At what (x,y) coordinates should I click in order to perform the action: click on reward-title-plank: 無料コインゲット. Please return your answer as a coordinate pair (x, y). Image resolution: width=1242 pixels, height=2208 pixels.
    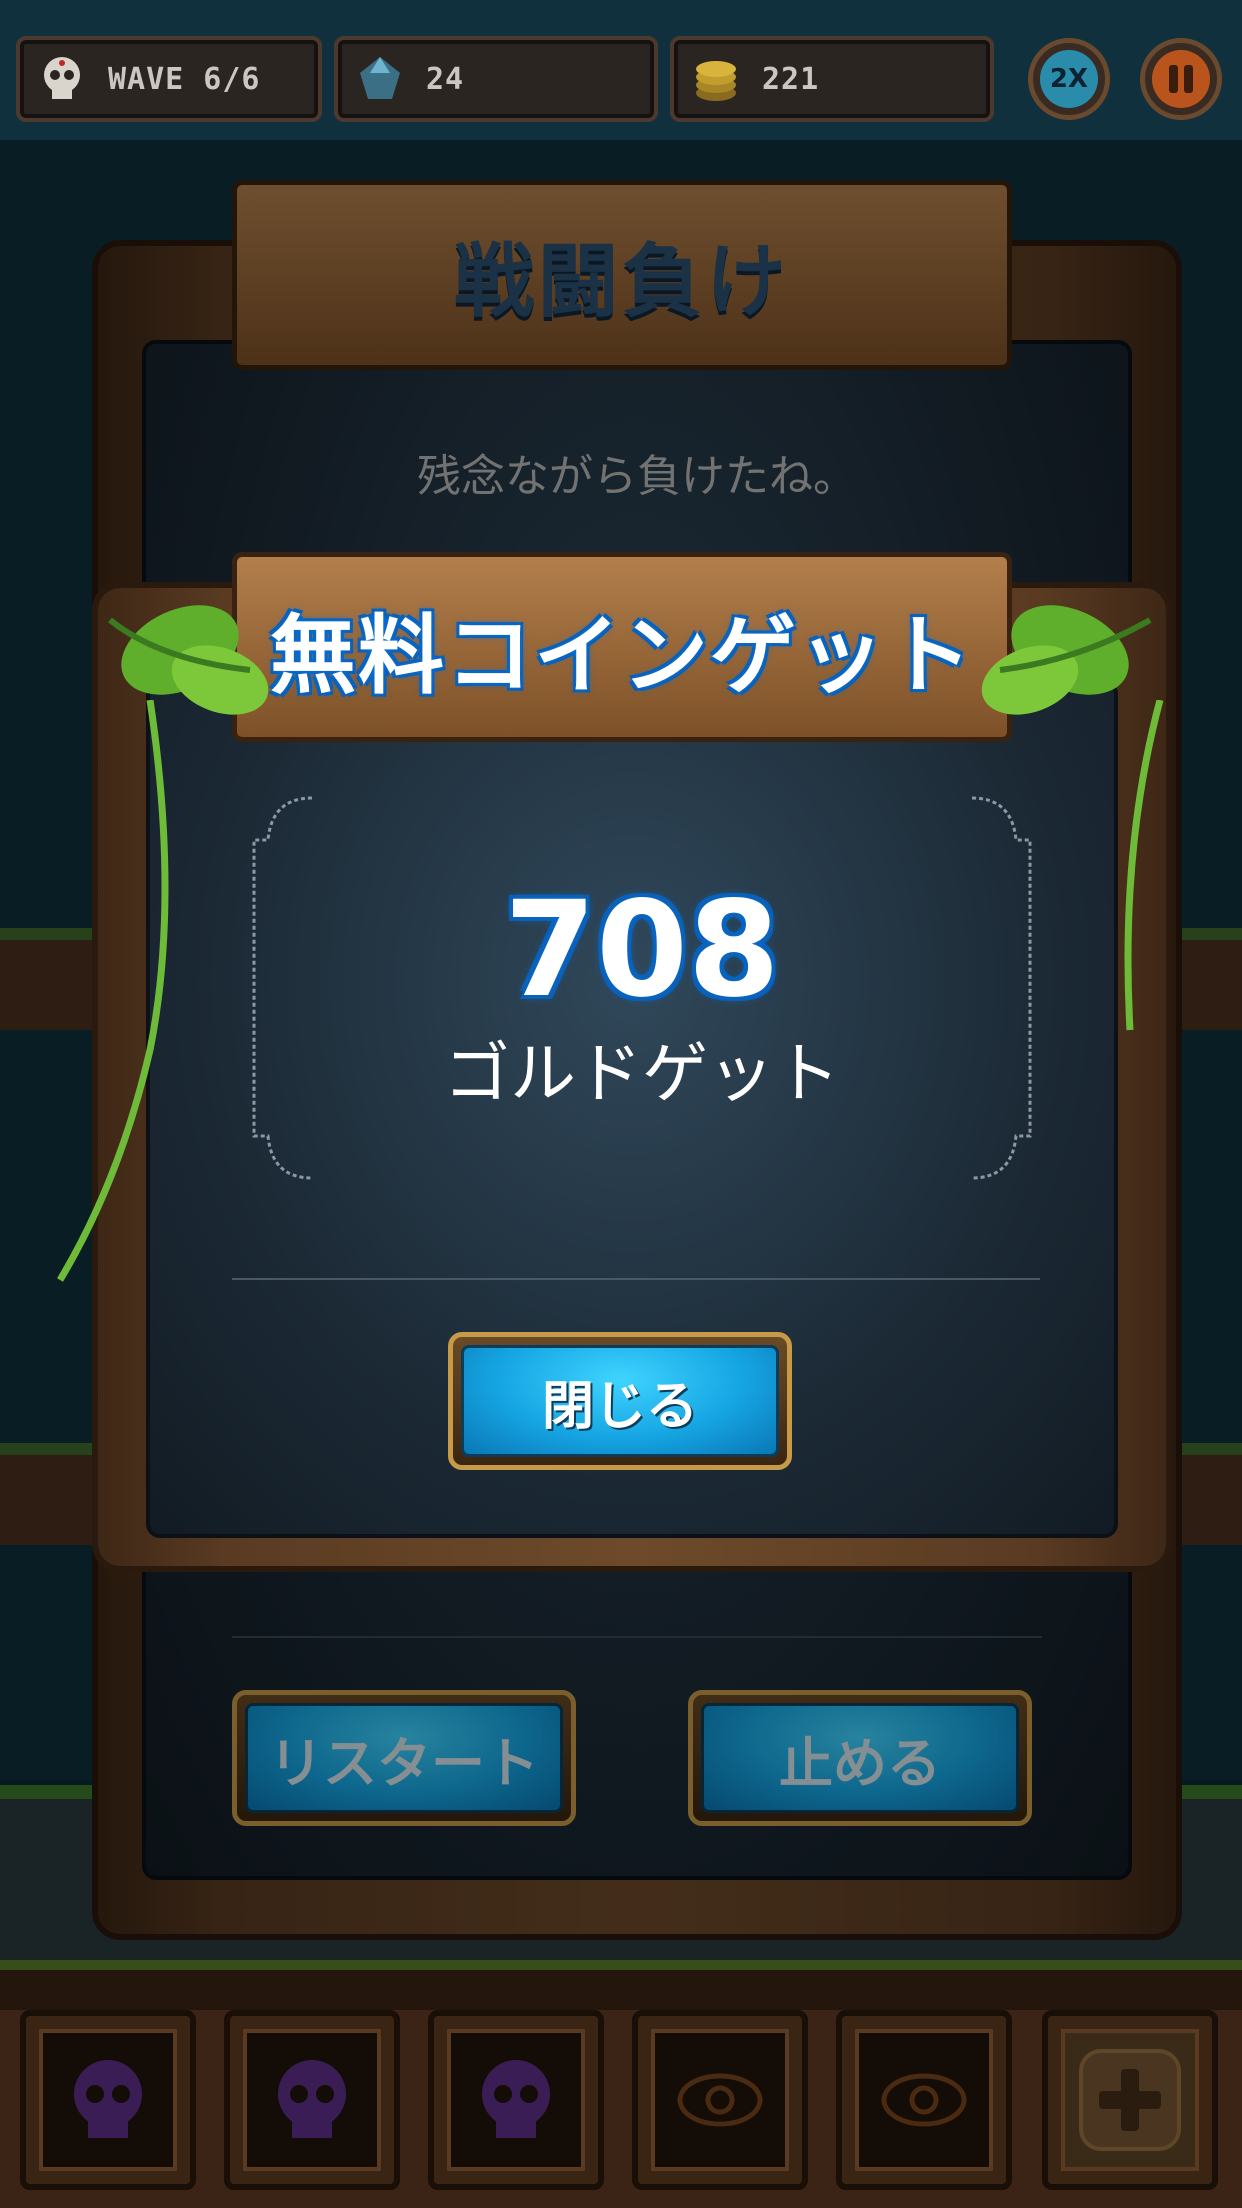
    Looking at the image, I should click on (622, 647).